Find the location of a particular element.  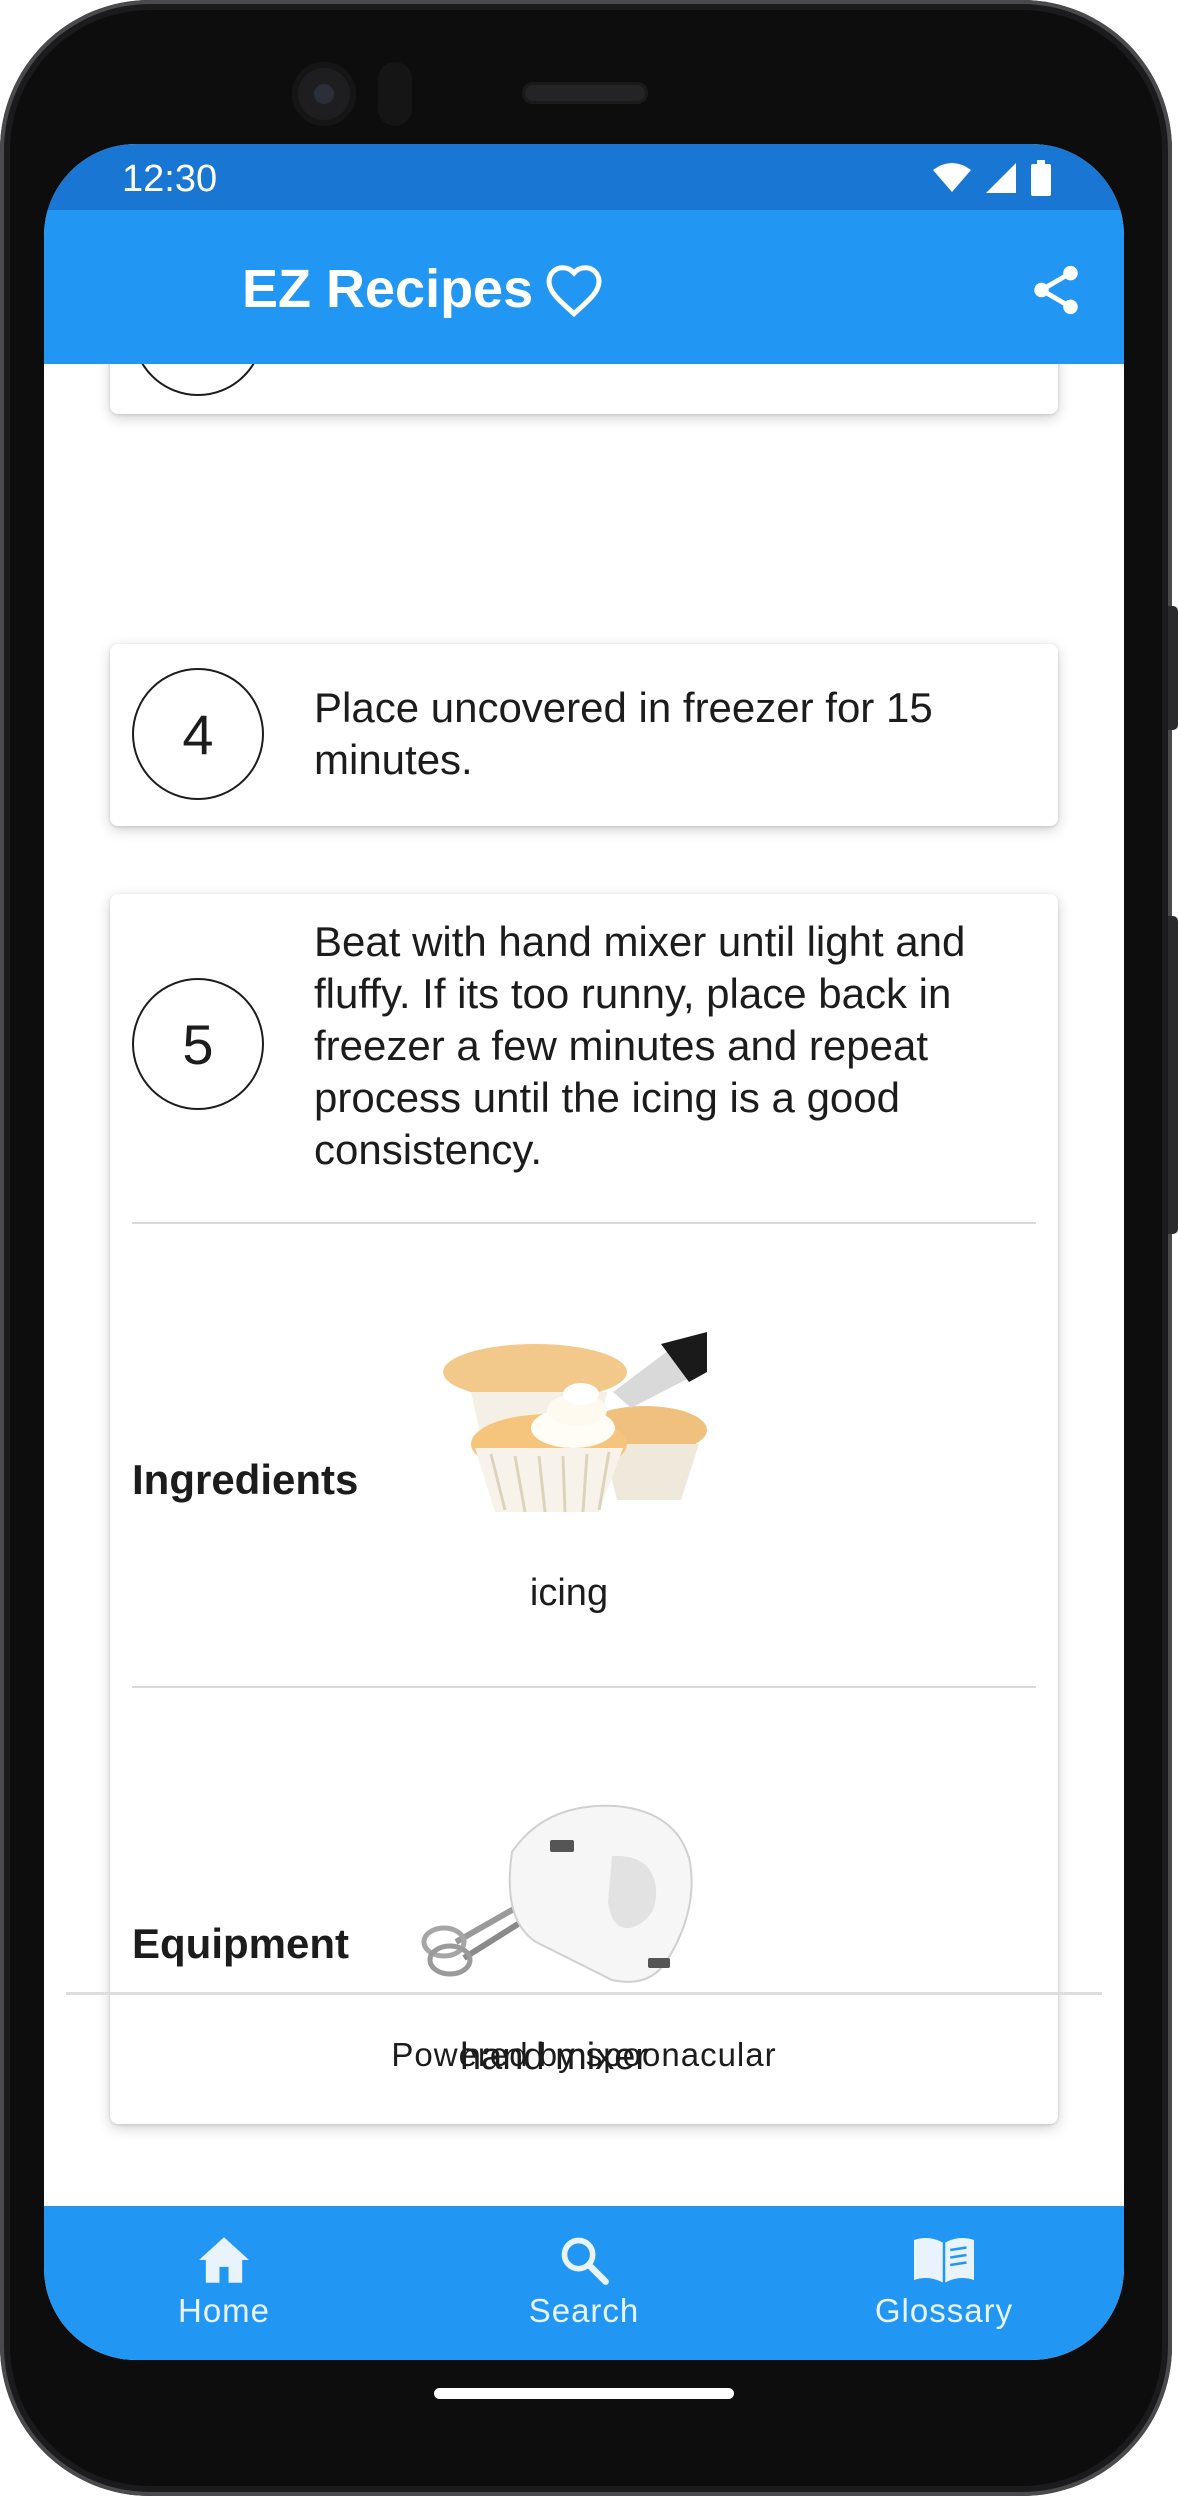

search-icon is located at coordinates (584, 2260).